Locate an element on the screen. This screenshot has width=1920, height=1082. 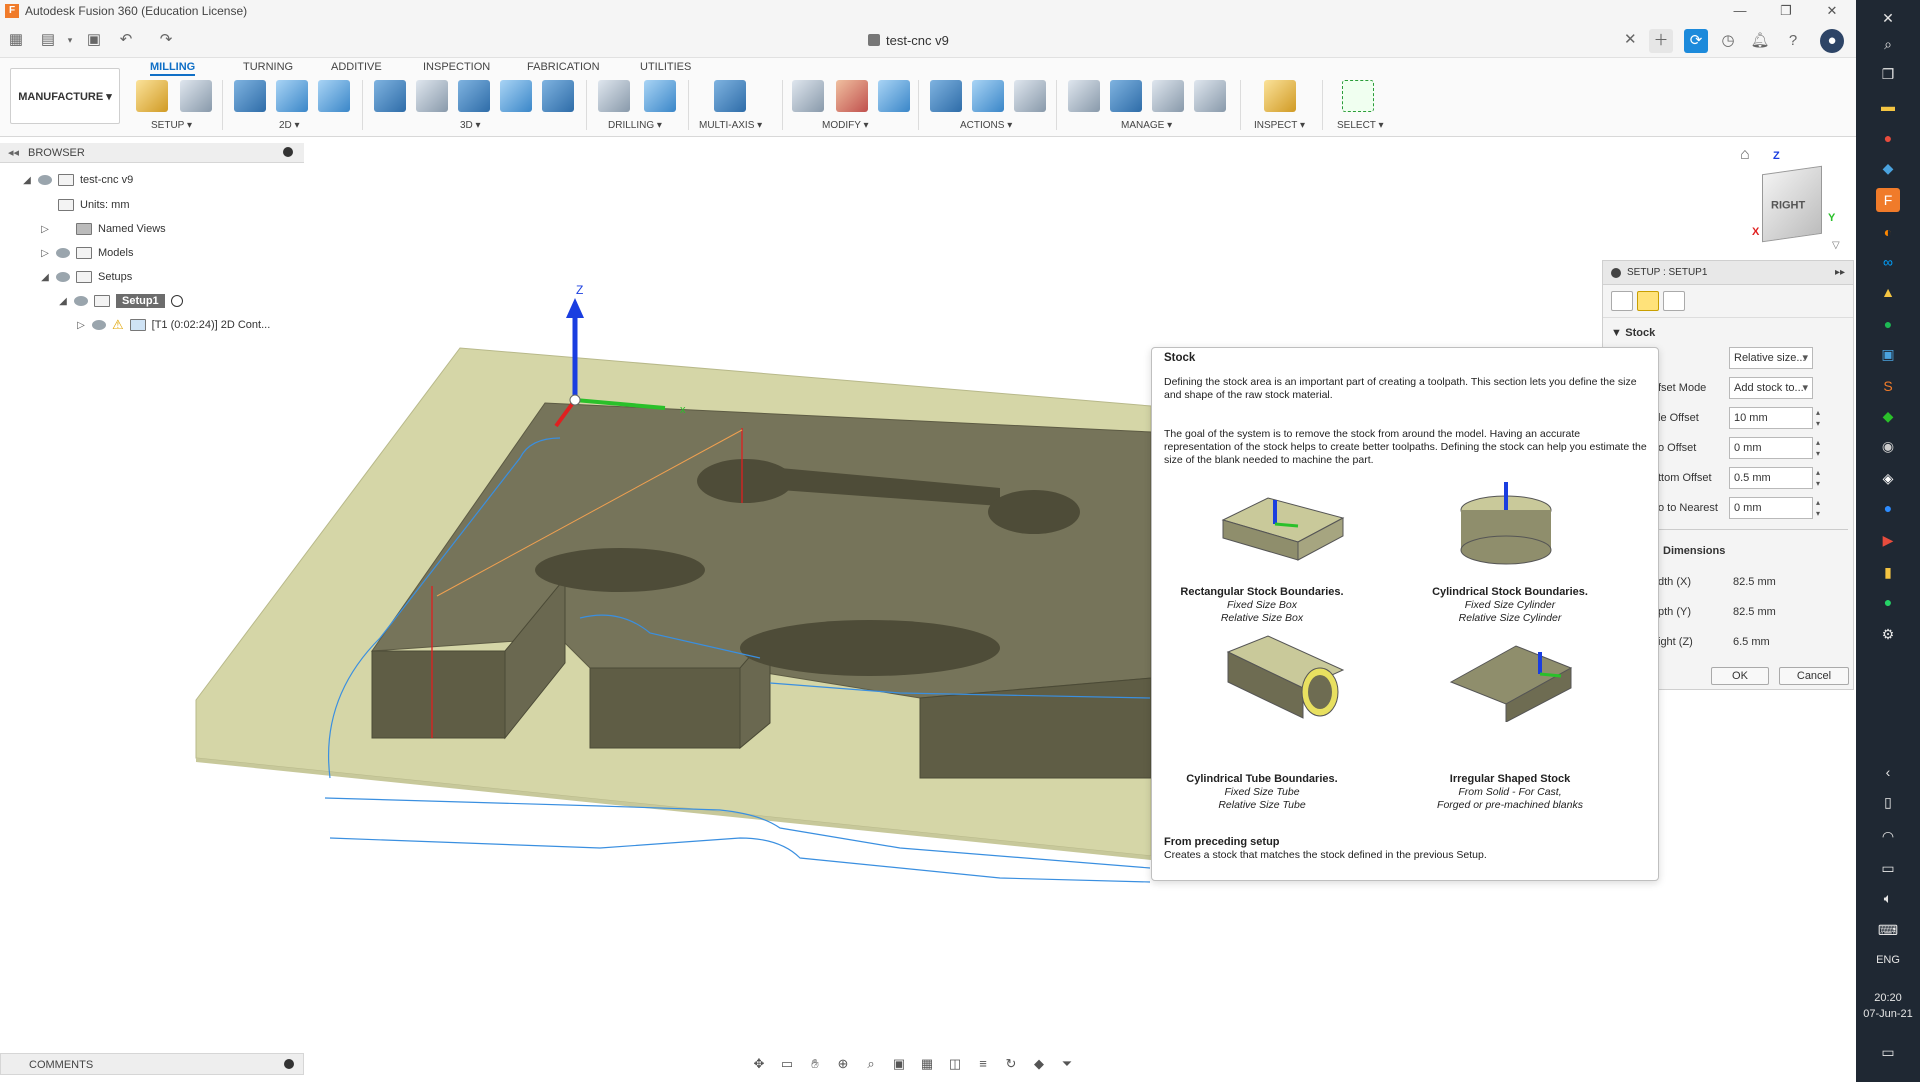
2d-pocket-icon is located at coordinates (292, 96).